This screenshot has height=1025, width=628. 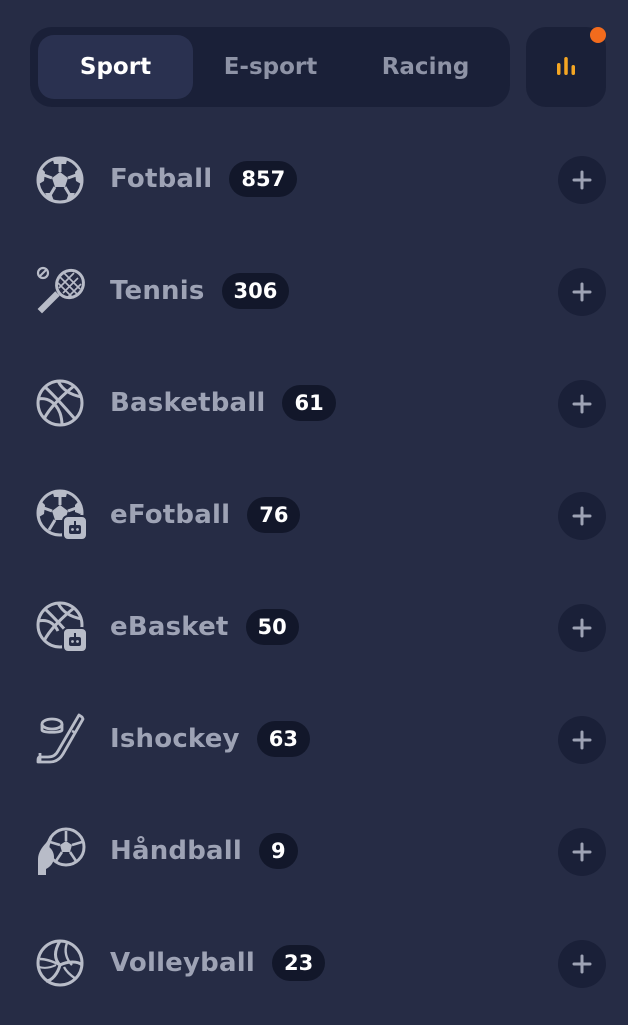 What do you see at coordinates (283, 739) in the screenshot?
I see `event-count-badge: 63` at bounding box center [283, 739].